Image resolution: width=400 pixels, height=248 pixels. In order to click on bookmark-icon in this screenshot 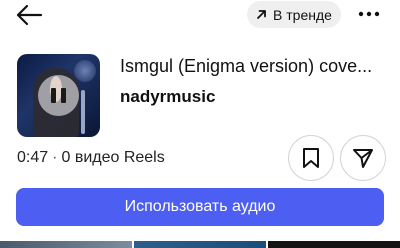, I will do `click(311, 158)`.